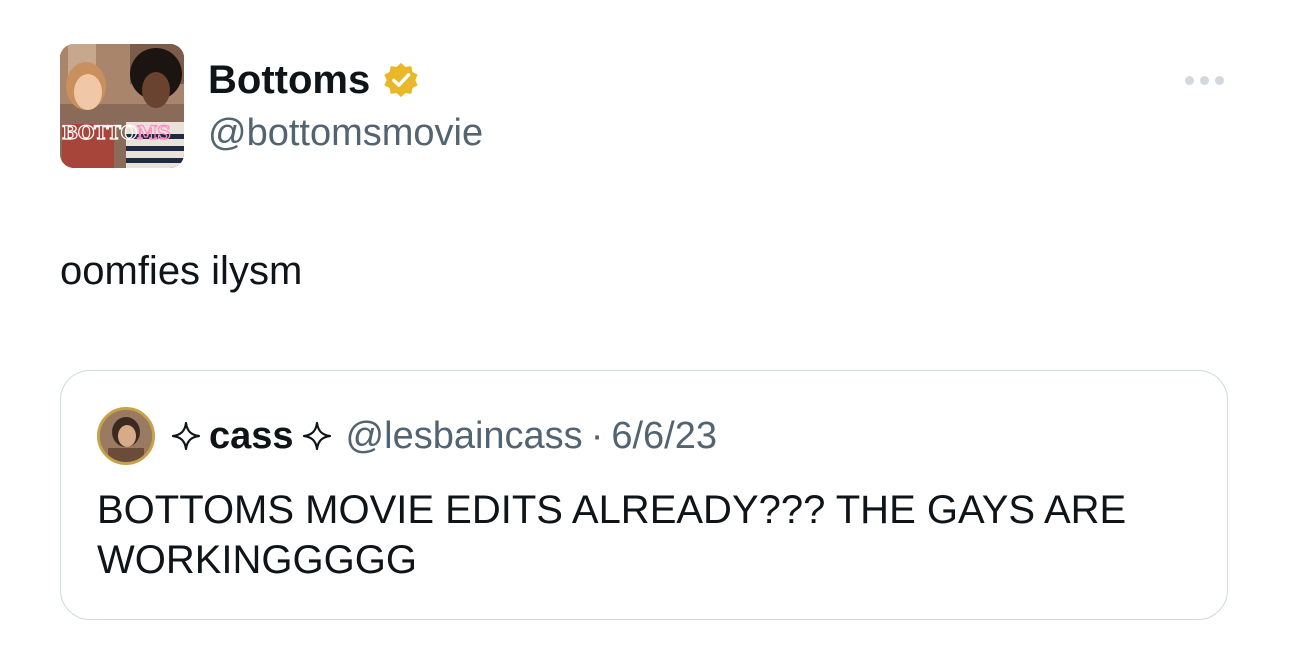 The width and height of the screenshot is (1290, 651). What do you see at coordinates (181, 271) in the screenshot?
I see `tweet-text: oomfies ilysm` at bounding box center [181, 271].